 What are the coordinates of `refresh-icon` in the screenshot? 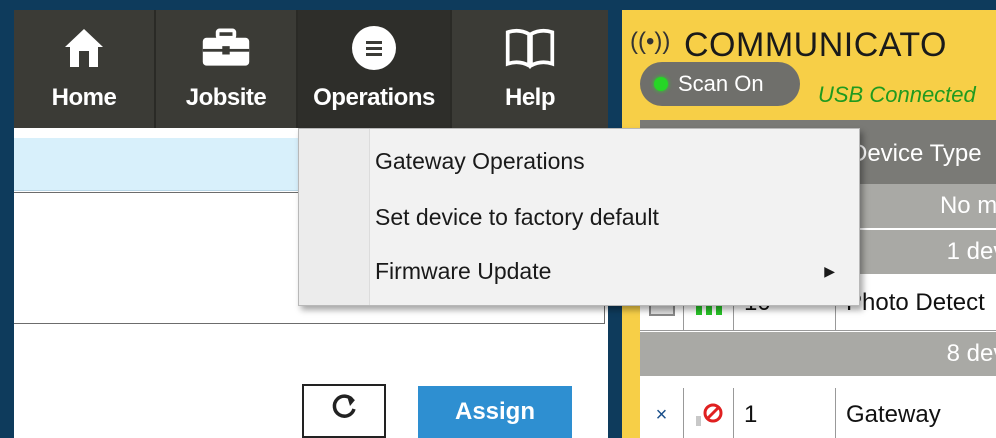 It's located at (344, 411).